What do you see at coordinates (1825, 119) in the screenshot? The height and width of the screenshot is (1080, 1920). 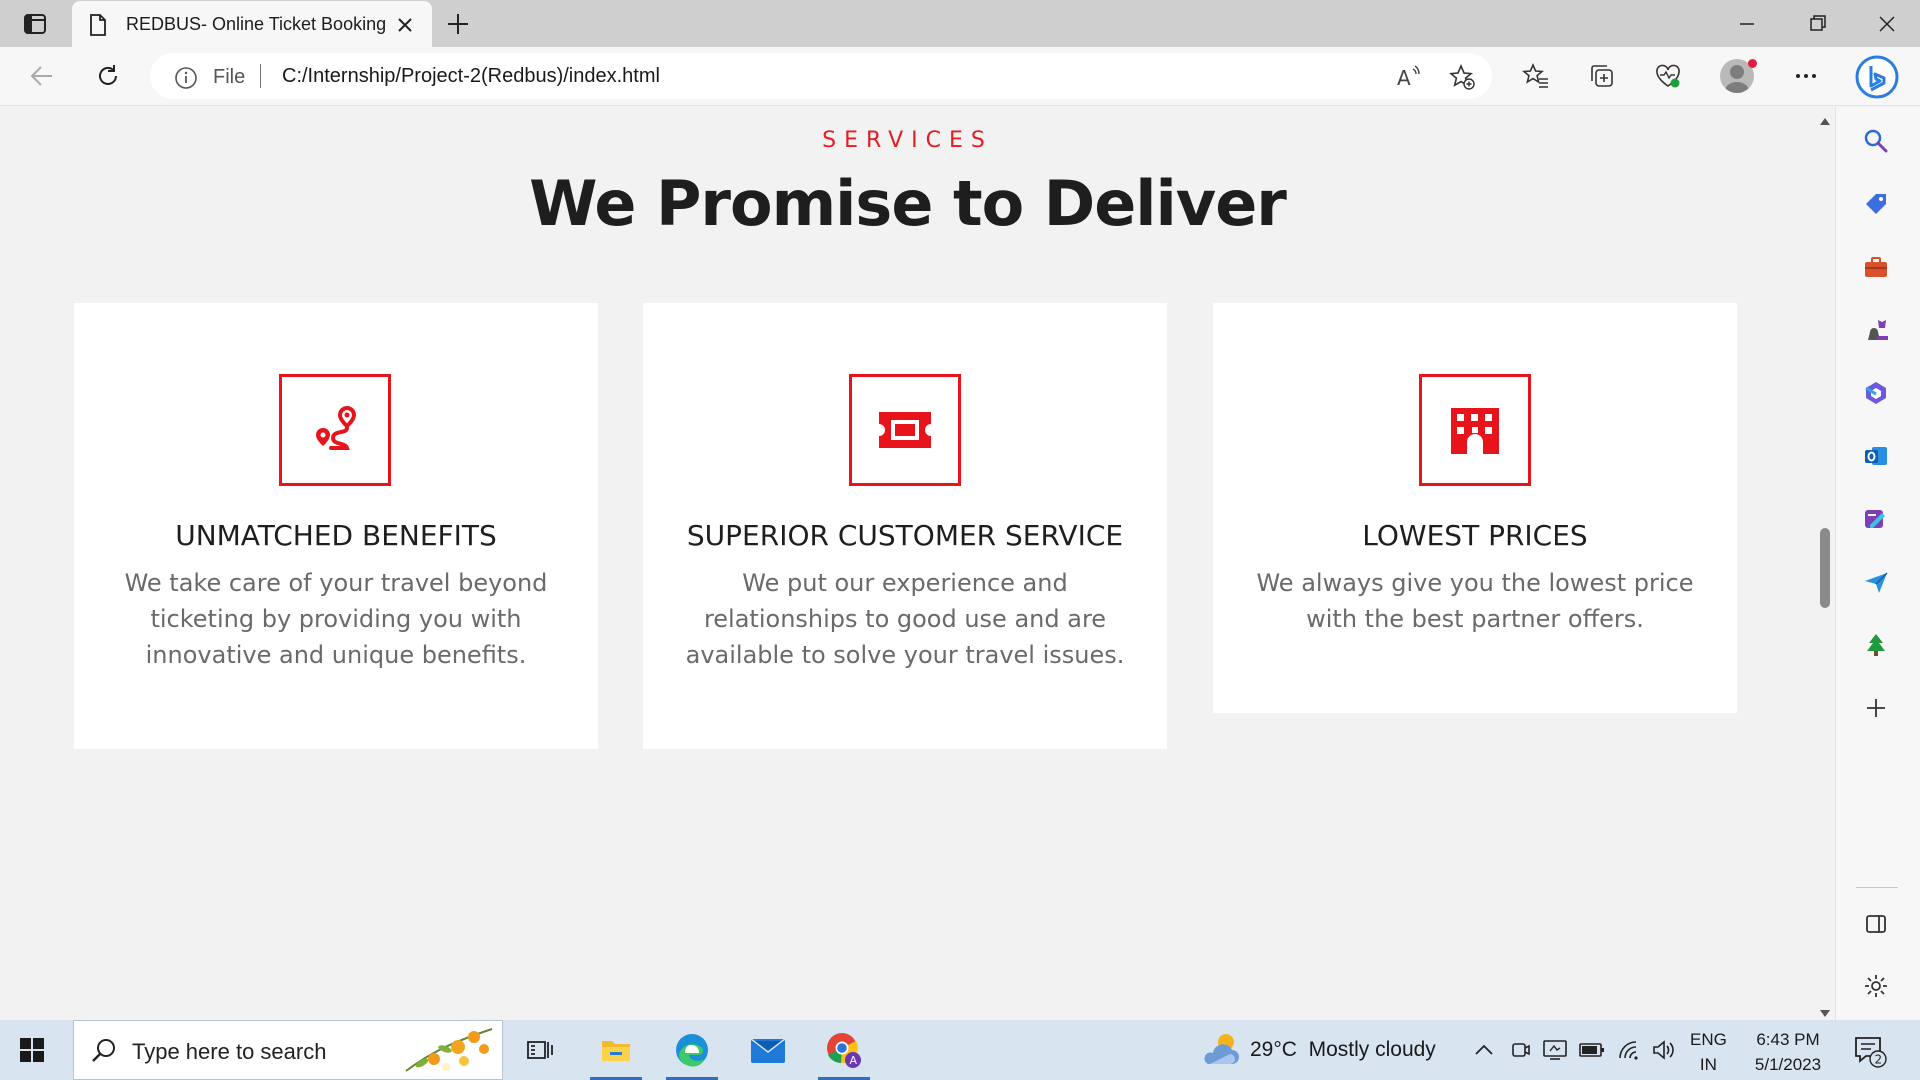 I see `scroll-up-arrow-icon` at bounding box center [1825, 119].